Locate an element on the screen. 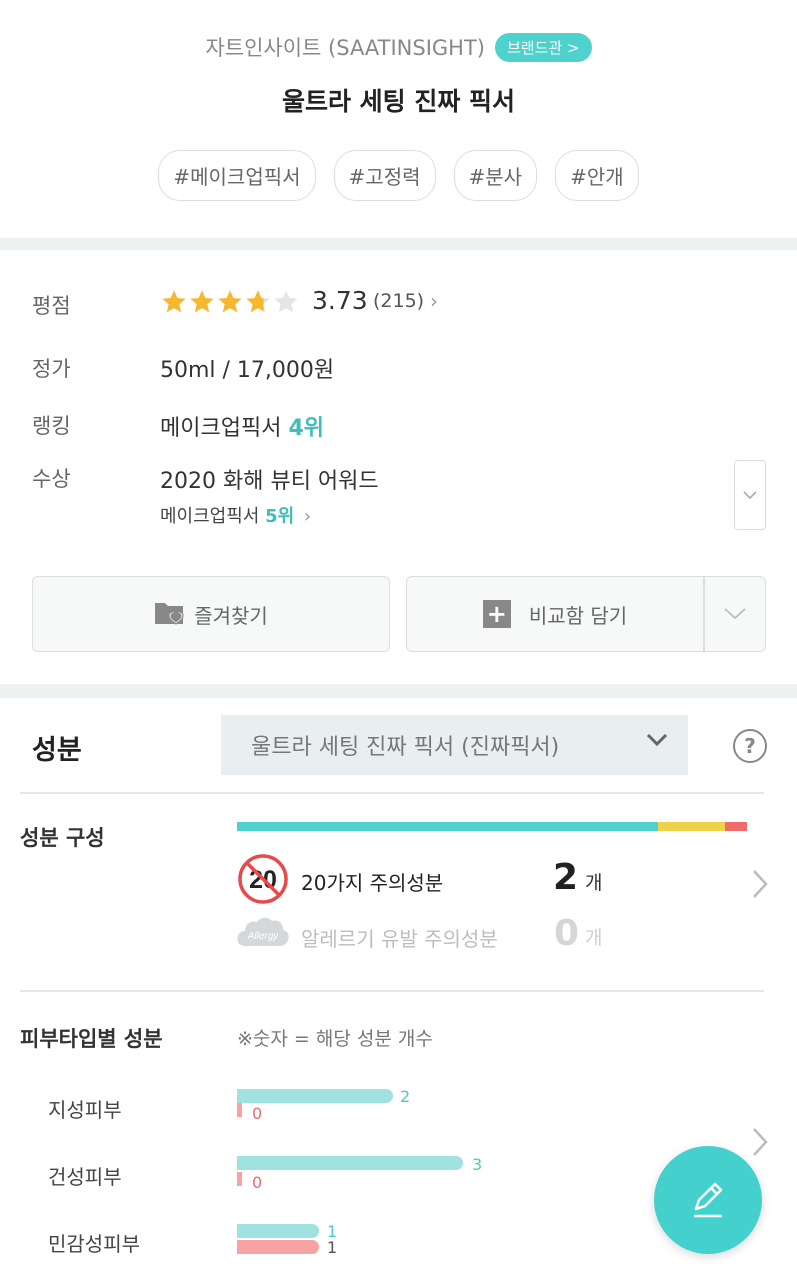 The width and height of the screenshot is (797, 1280). folder-heart-icon is located at coordinates (169, 614).